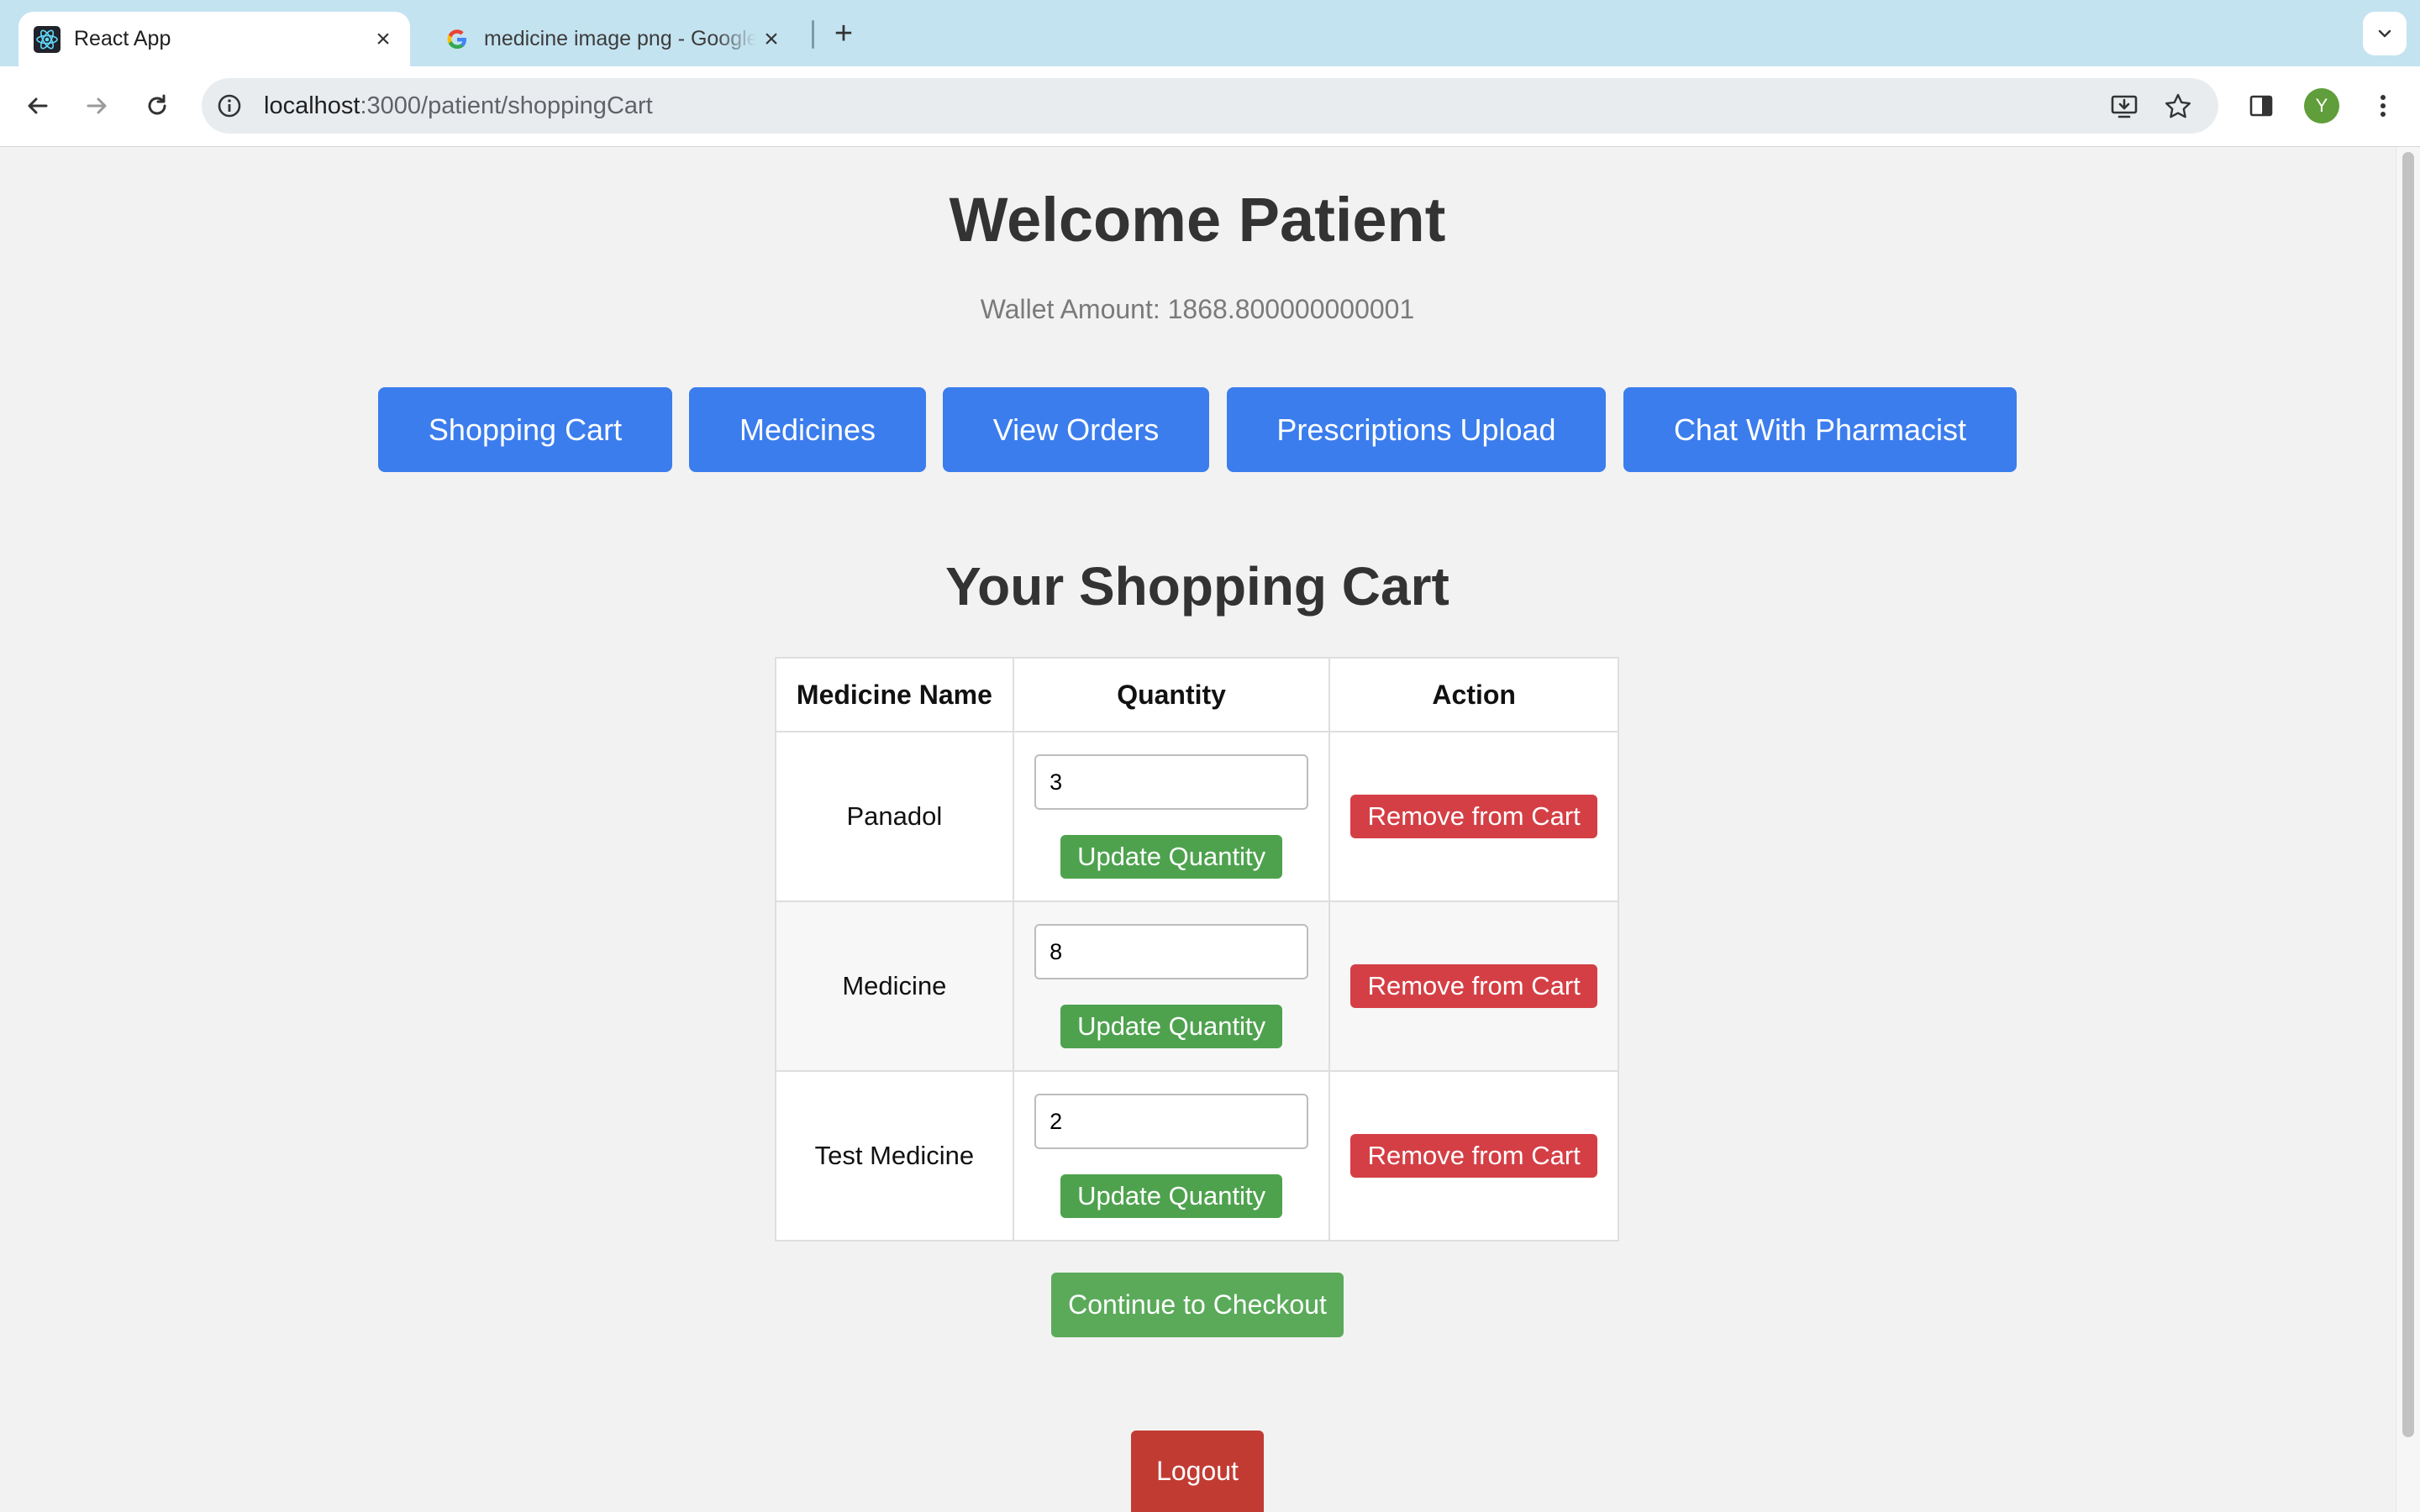 The image size is (2420, 1512). Describe the element at coordinates (895, 986) in the screenshot. I see `medicine-name: Medicine` at that location.